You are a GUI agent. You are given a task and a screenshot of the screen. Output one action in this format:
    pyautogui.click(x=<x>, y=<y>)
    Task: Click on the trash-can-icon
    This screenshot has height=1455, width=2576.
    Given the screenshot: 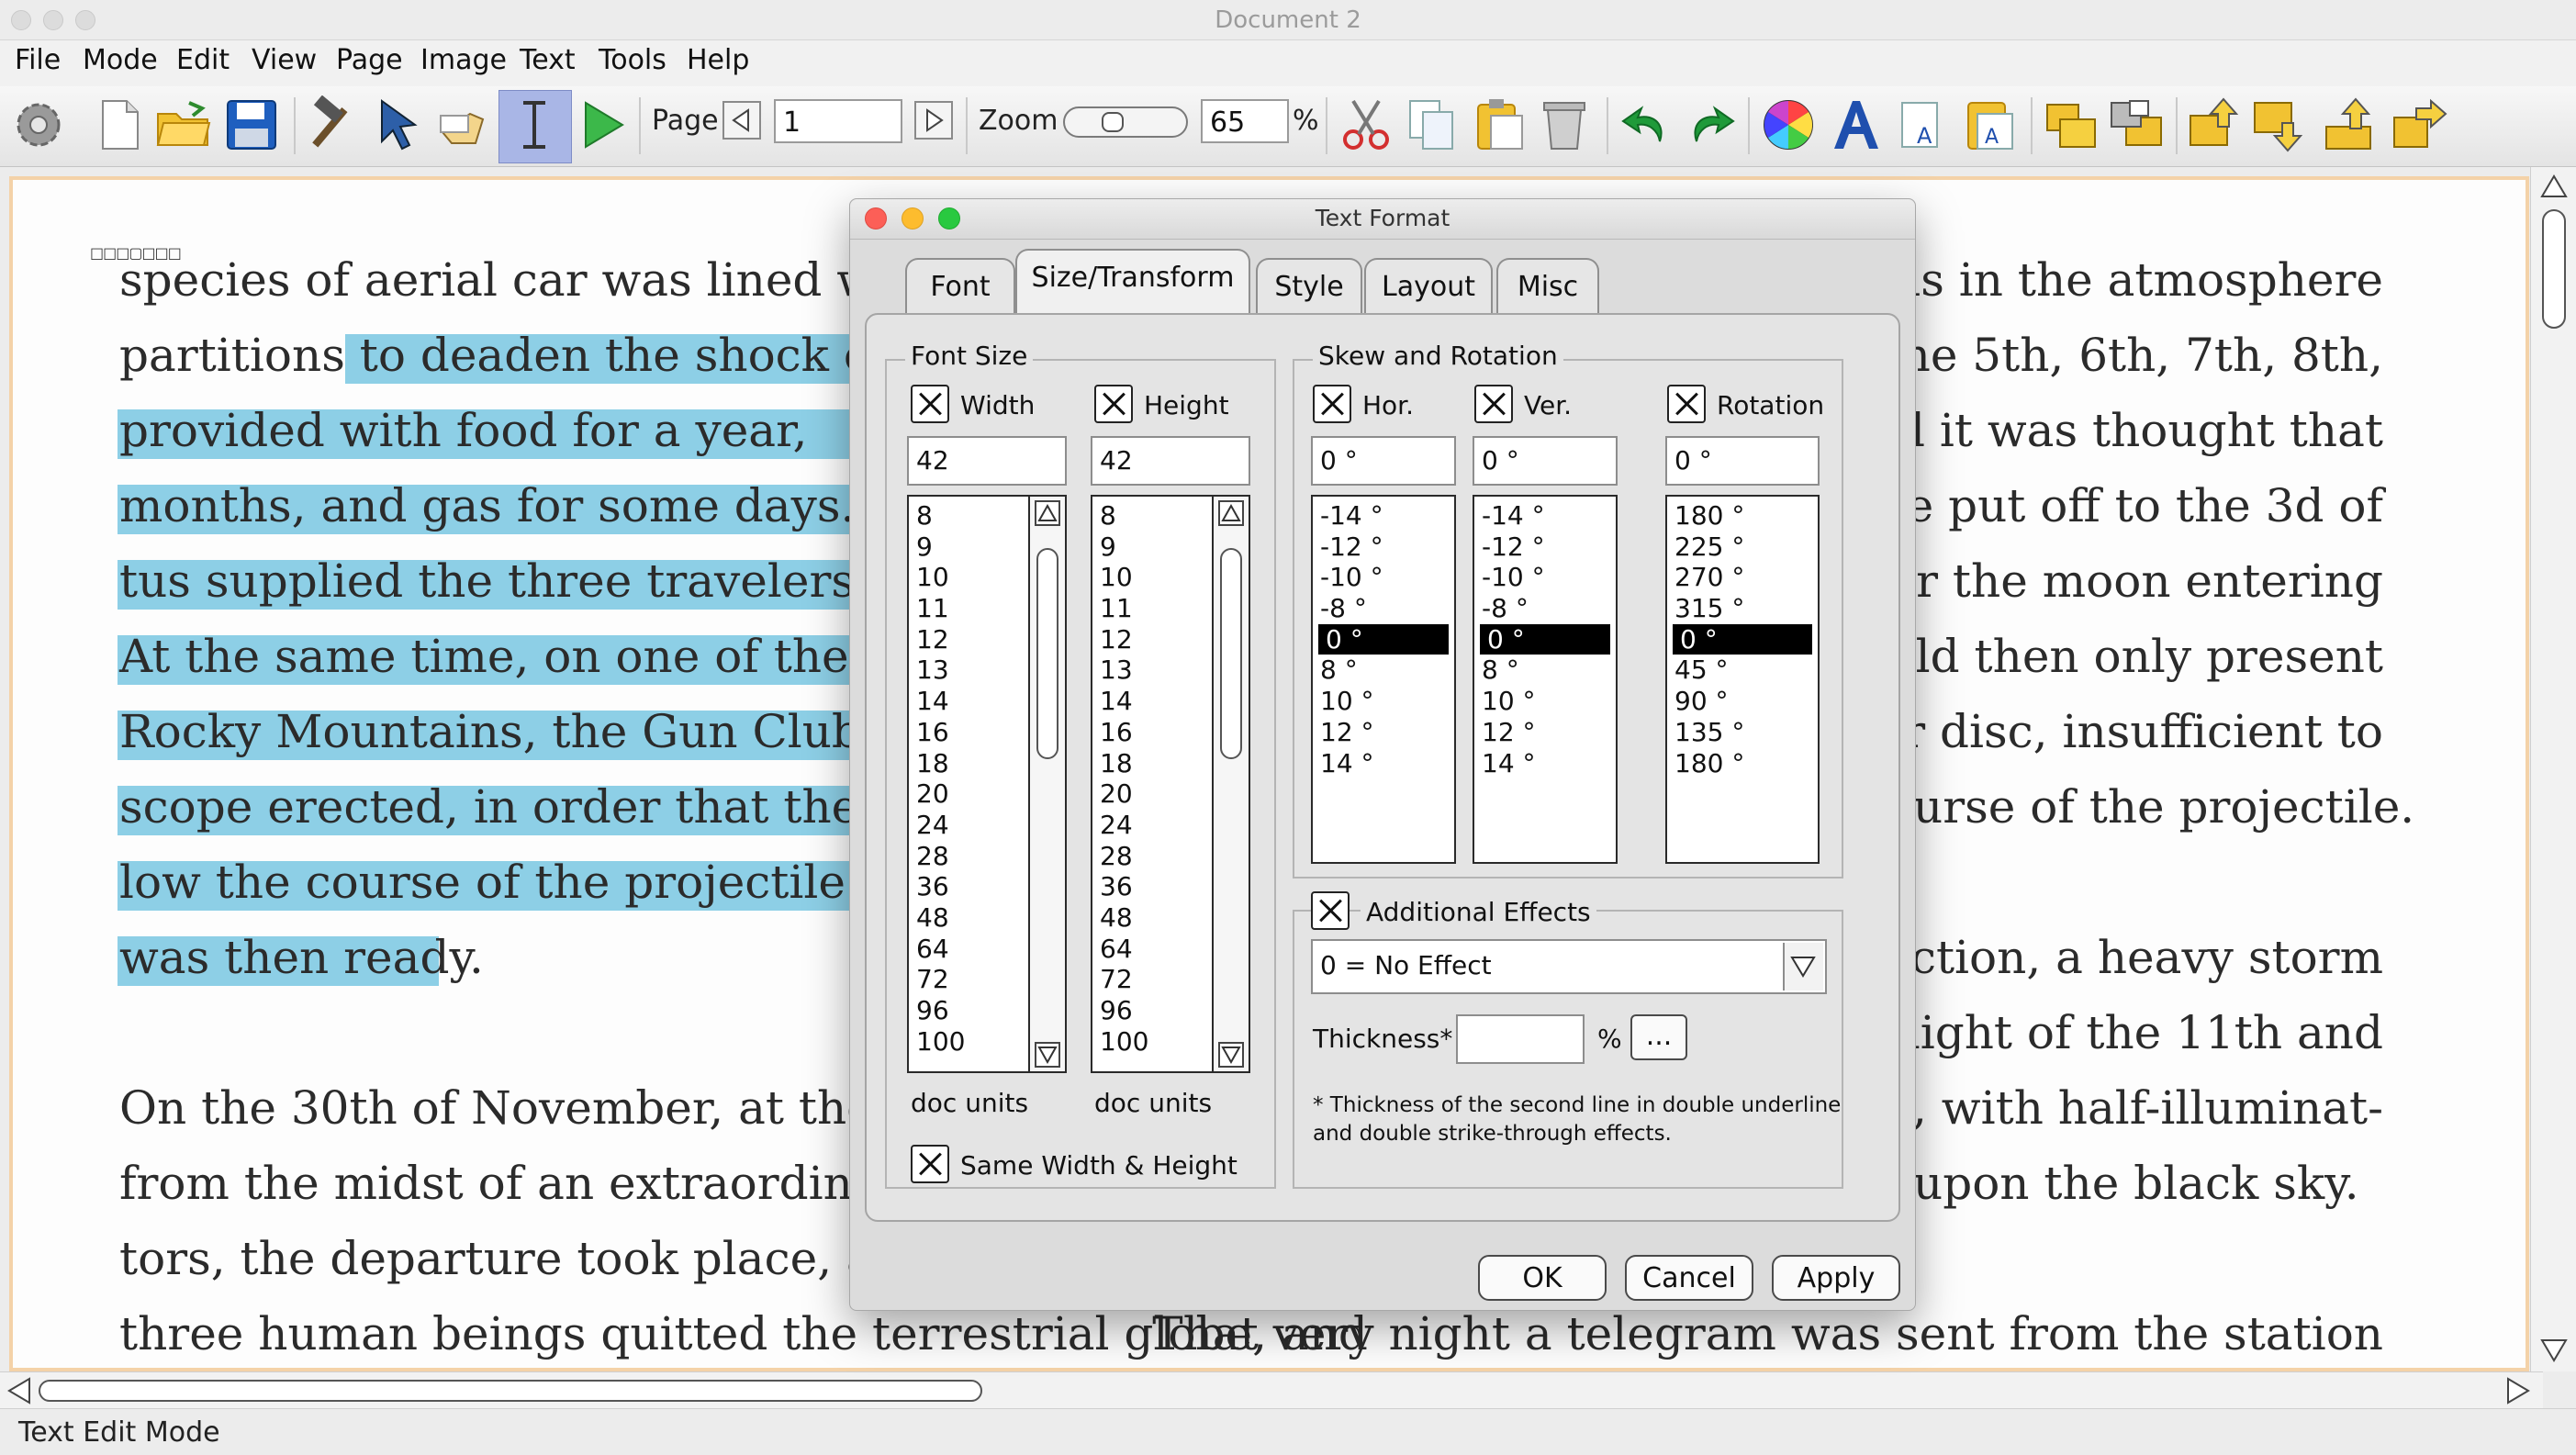 What is the action you would take?
    pyautogui.click(x=1564, y=124)
    